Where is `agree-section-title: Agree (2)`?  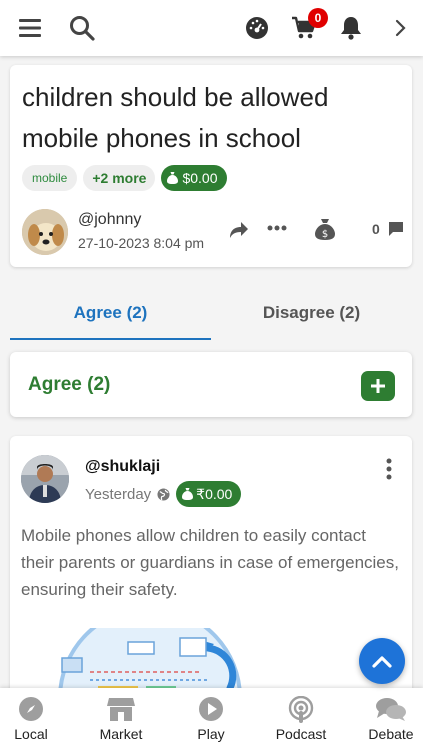
agree-section-title: Agree (2) is located at coordinates (69, 384).